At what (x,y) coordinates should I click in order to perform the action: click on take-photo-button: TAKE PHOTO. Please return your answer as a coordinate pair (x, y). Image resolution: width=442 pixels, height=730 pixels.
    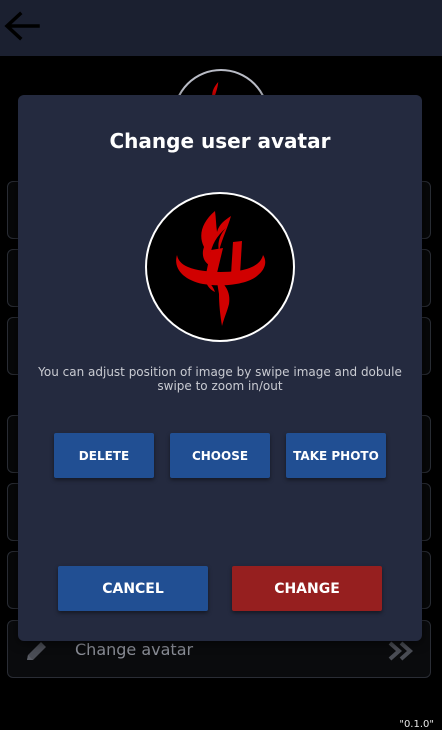
    Looking at the image, I should click on (336, 455).